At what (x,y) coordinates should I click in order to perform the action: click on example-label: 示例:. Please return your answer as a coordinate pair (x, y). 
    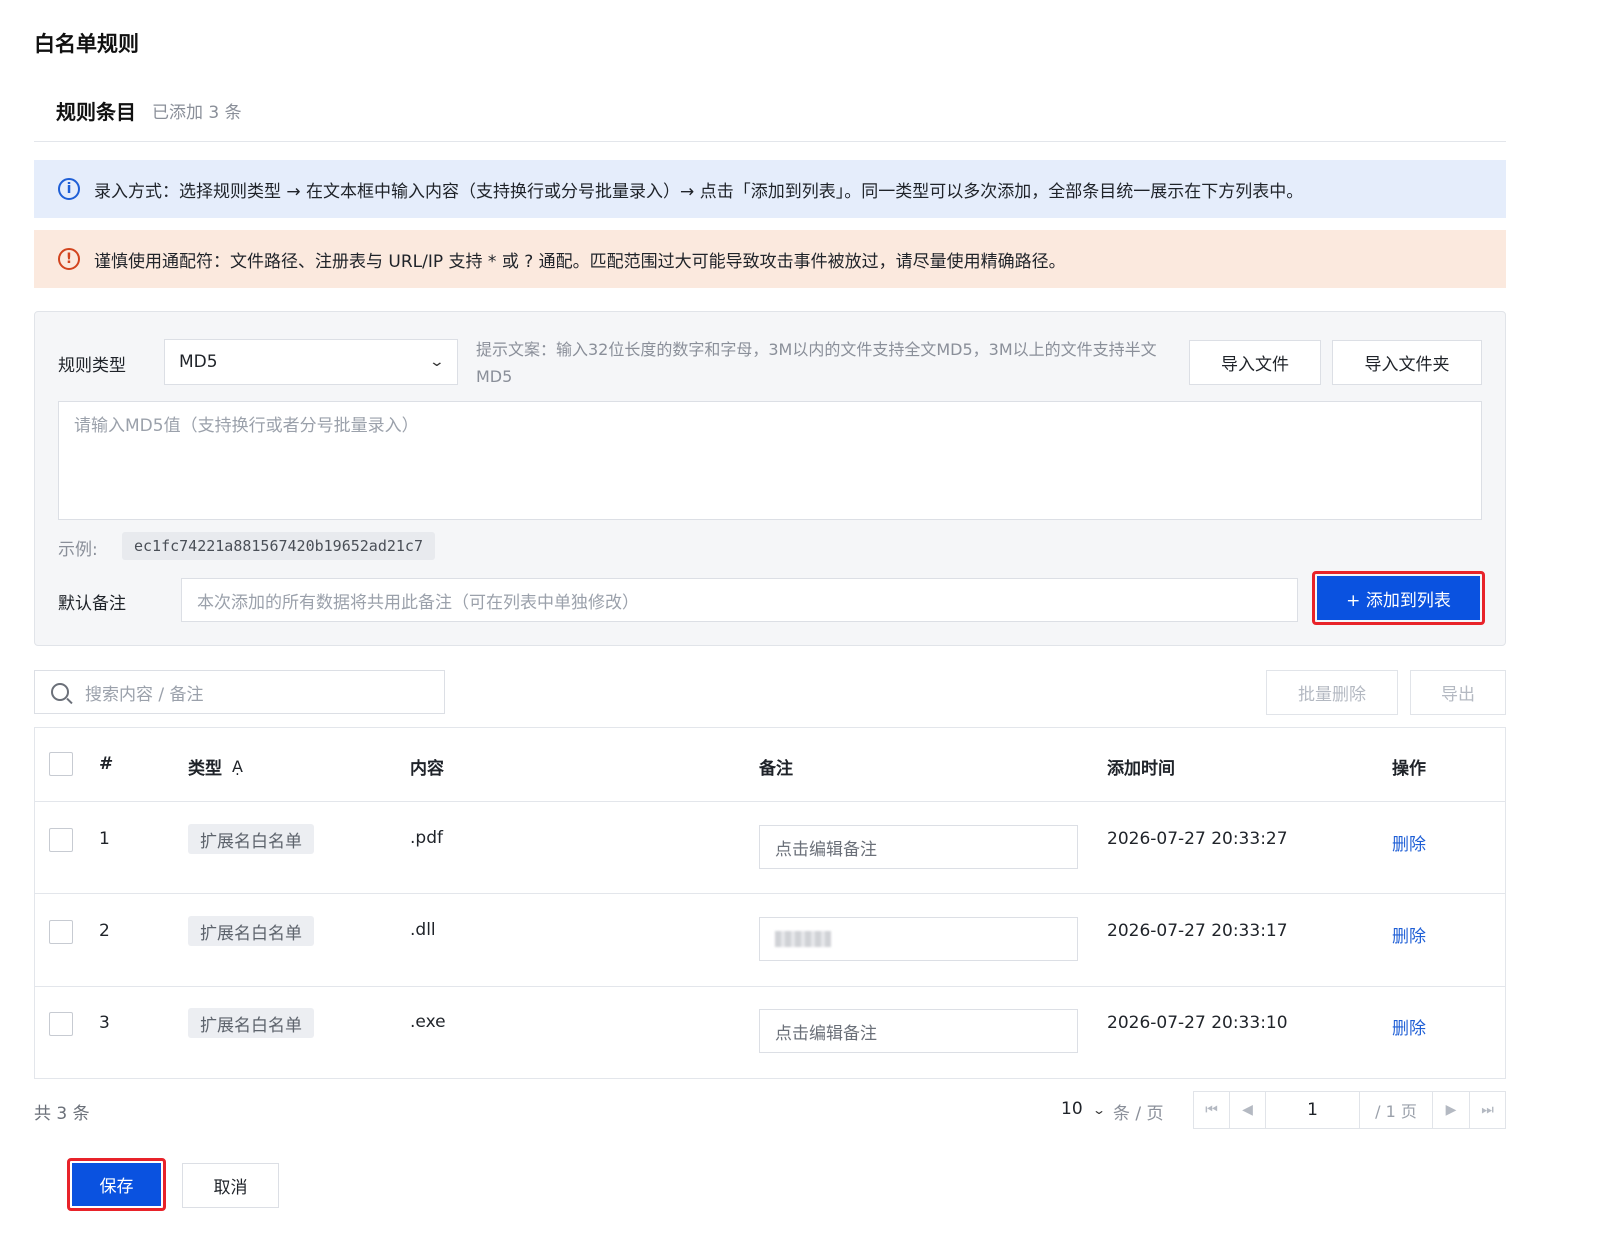
    Looking at the image, I should click on (78, 550).